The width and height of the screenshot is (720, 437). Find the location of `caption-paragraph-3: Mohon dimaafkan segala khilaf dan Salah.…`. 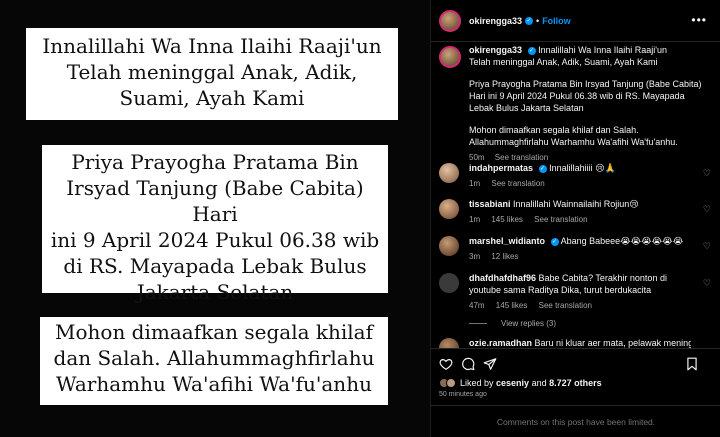

caption-paragraph-3: Mohon dimaafkan segala khilaf dan Salah.… is located at coordinates (573, 136).